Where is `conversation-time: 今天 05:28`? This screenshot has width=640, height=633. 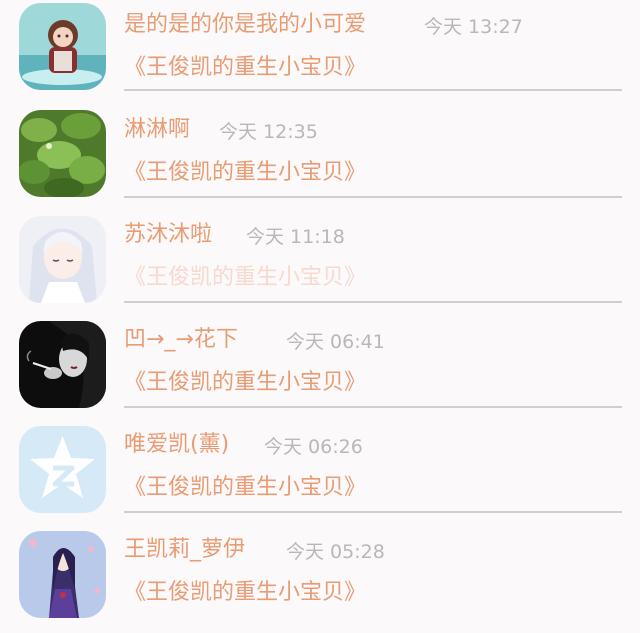 conversation-time: 今天 05:28 is located at coordinates (335, 552).